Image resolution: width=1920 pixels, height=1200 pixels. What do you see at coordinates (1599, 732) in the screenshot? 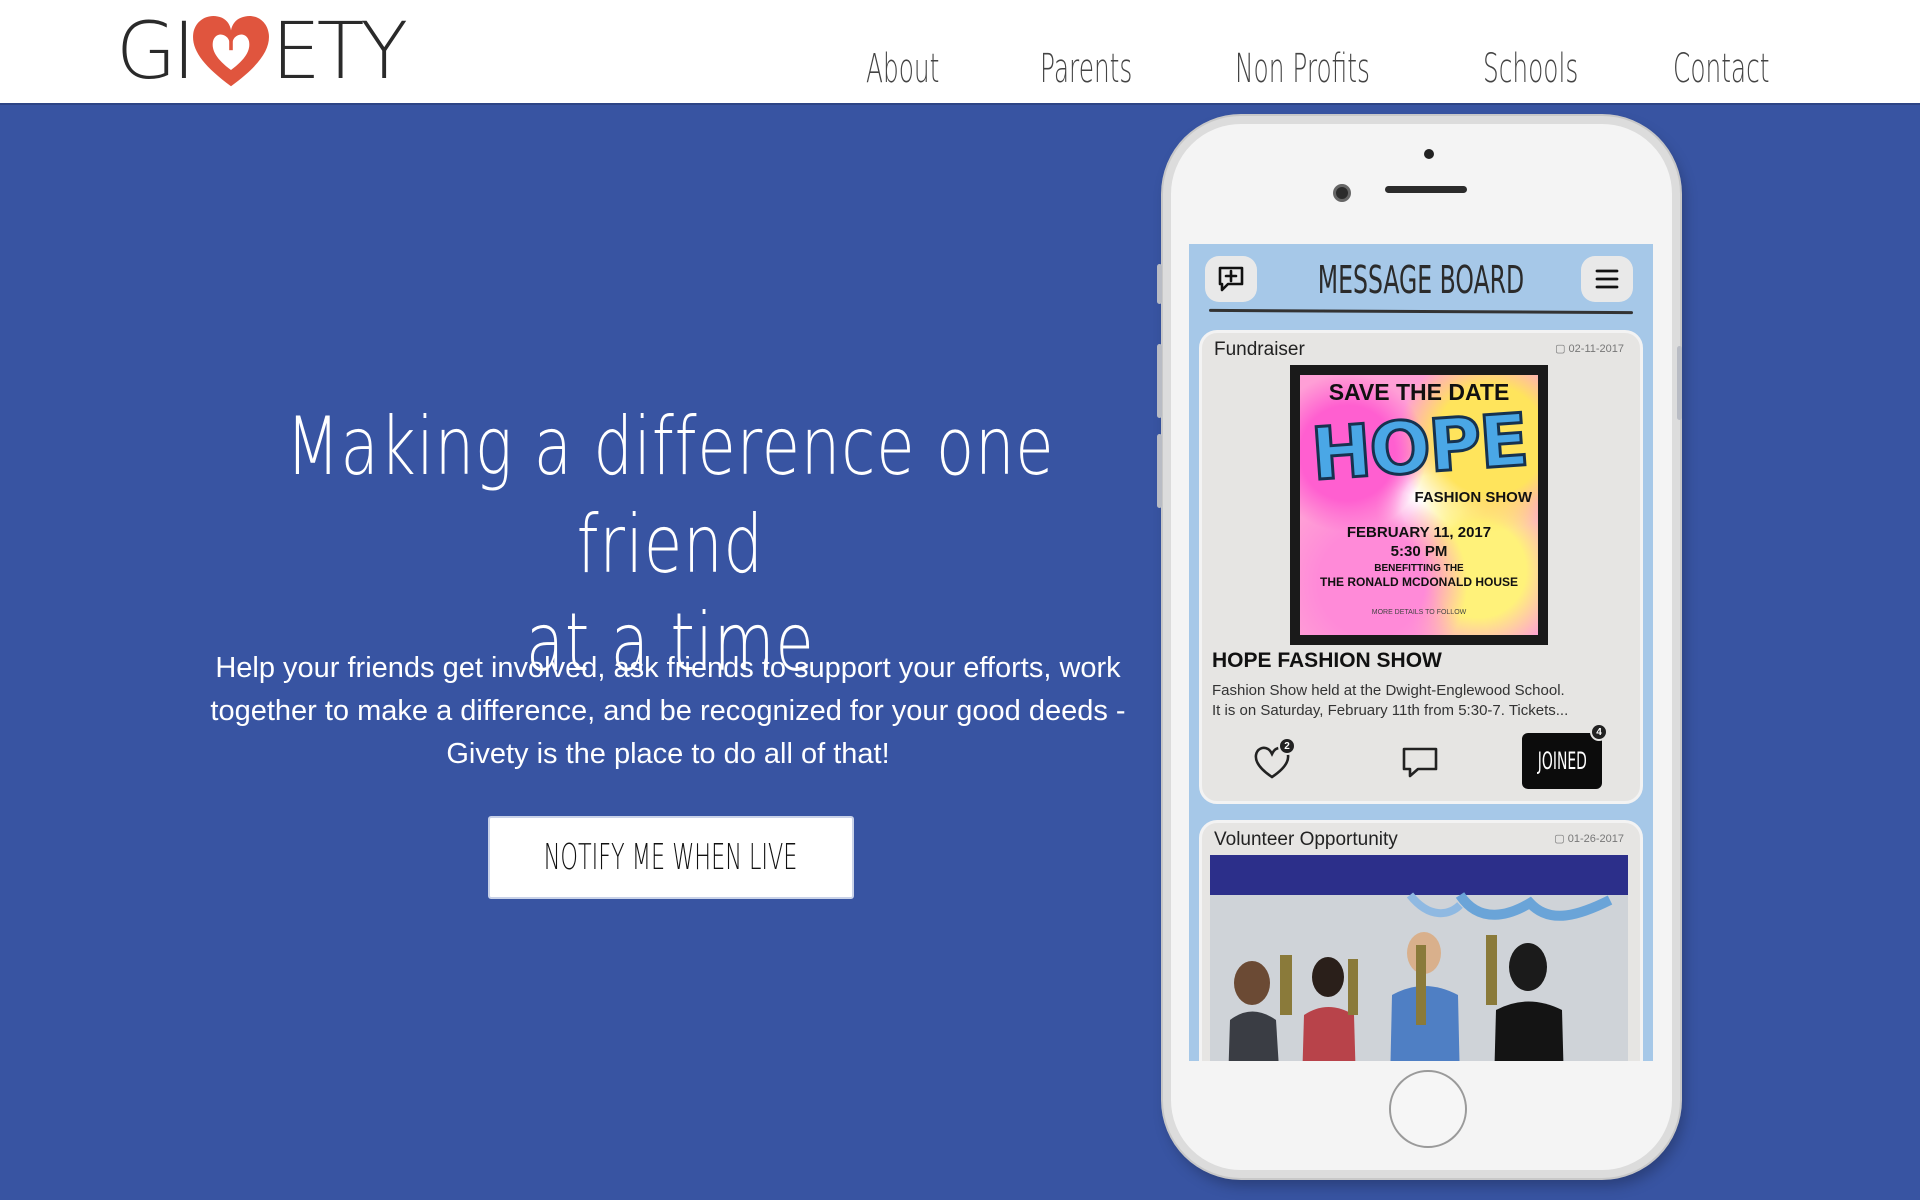
I see `joined-count-badge: 4` at bounding box center [1599, 732].